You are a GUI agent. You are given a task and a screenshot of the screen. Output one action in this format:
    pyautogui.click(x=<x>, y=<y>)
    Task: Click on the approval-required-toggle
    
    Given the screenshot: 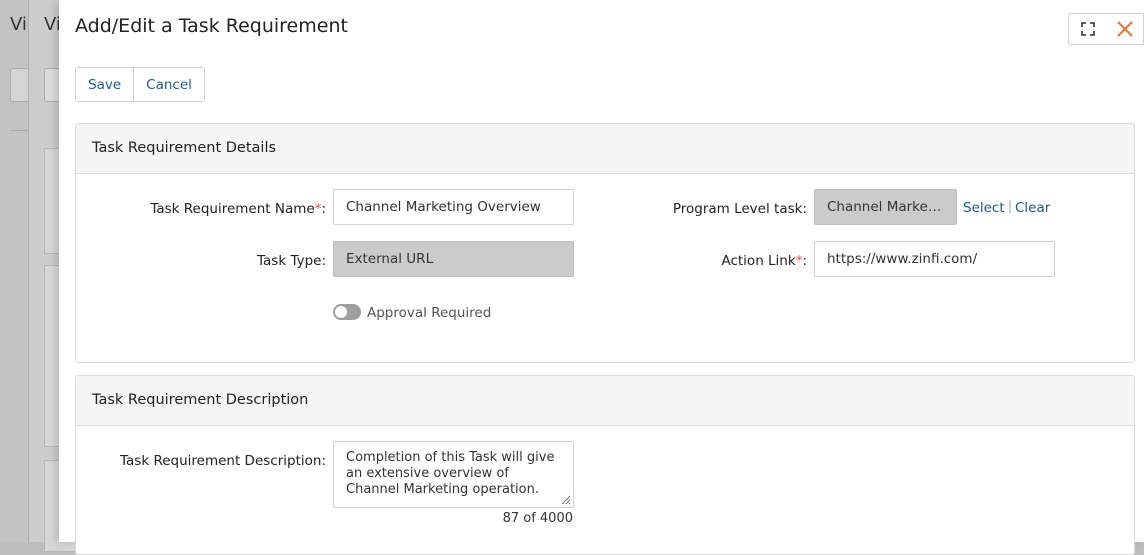 What is the action you would take?
    pyautogui.click(x=347, y=312)
    